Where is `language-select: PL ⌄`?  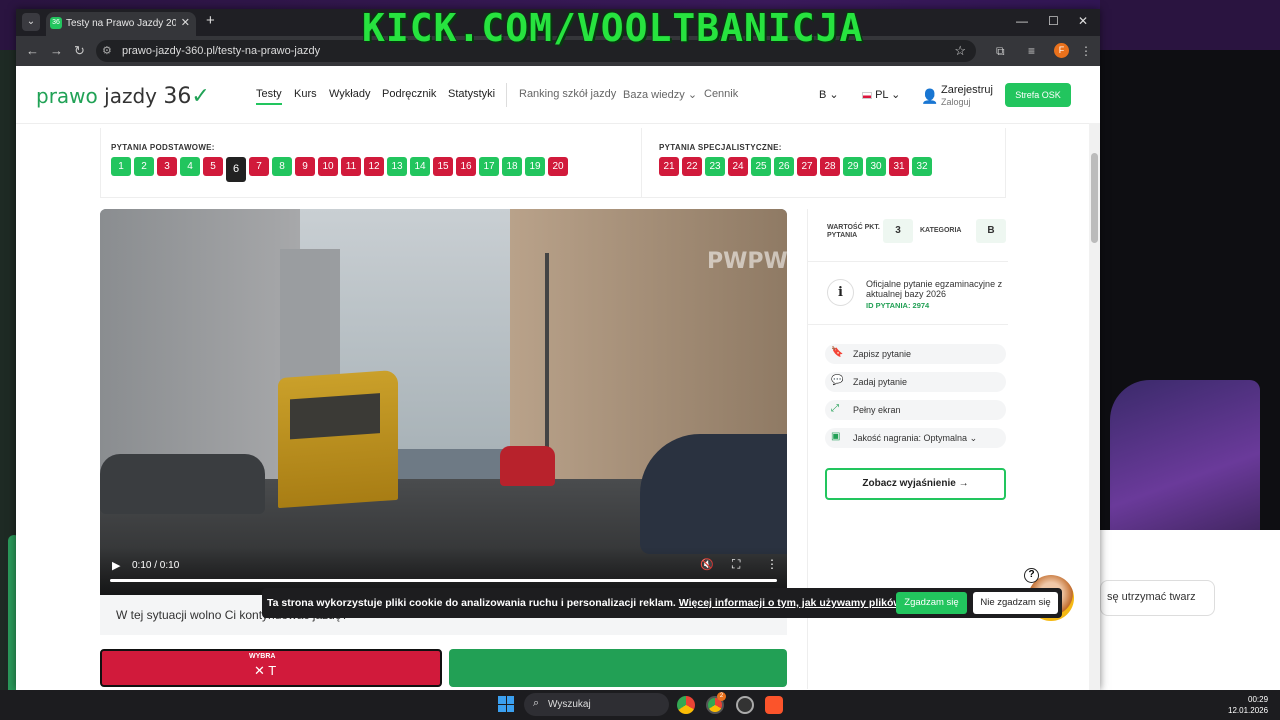
language-select: PL ⌄ is located at coordinates (881, 94).